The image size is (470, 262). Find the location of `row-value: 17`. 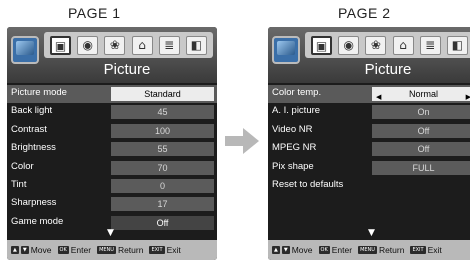

row-value: 17 is located at coordinates (162, 204).